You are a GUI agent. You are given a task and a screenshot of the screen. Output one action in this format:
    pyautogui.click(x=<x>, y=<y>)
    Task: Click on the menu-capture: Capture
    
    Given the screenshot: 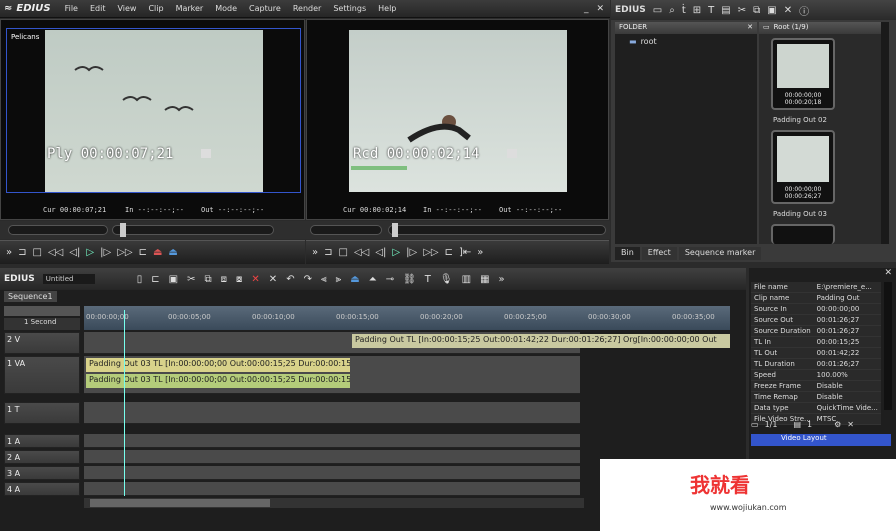 What is the action you would take?
    pyautogui.click(x=265, y=8)
    